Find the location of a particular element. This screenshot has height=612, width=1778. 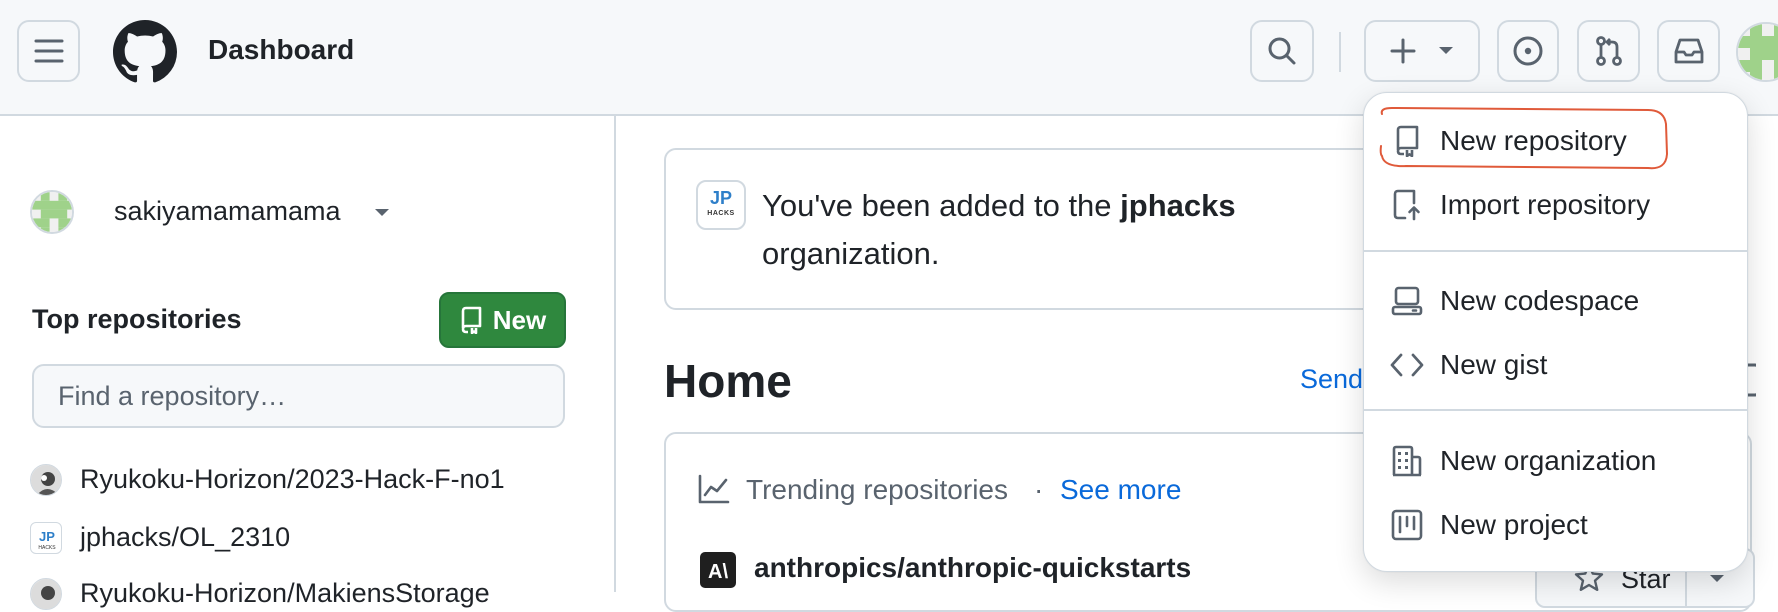

new-button-label: New is located at coordinates (519, 319).